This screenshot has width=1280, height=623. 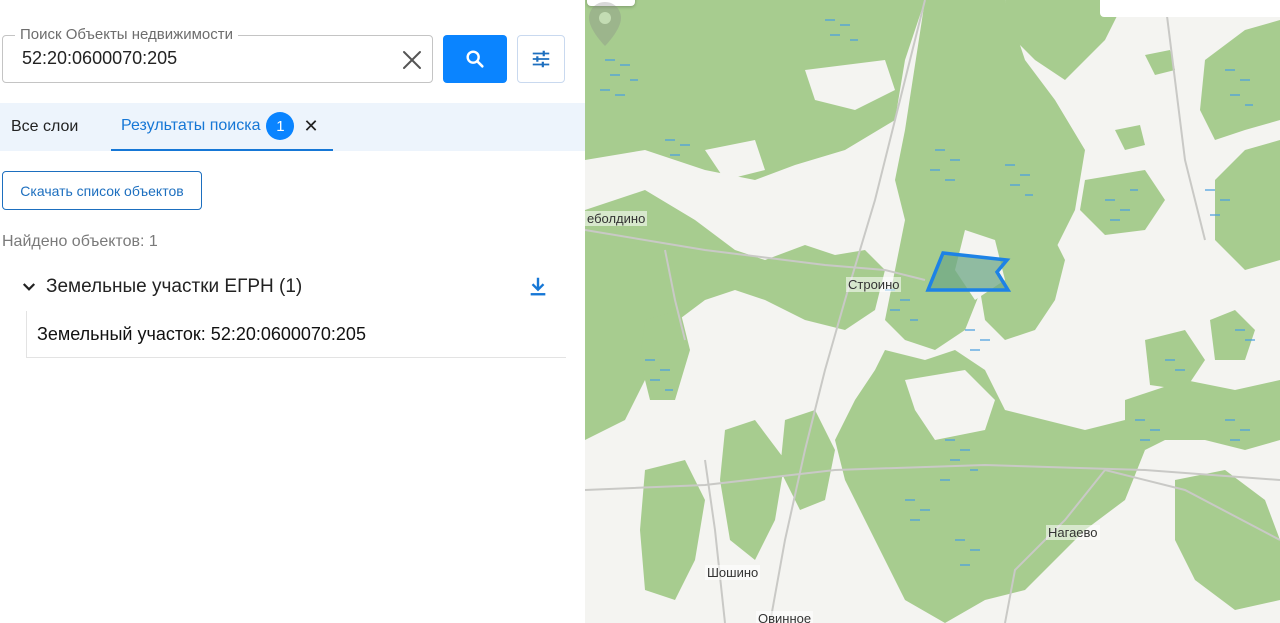 What do you see at coordinates (126, 35) in the screenshot?
I see `search-field-label: Поиск Объекты недвижимости` at bounding box center [126, 35].